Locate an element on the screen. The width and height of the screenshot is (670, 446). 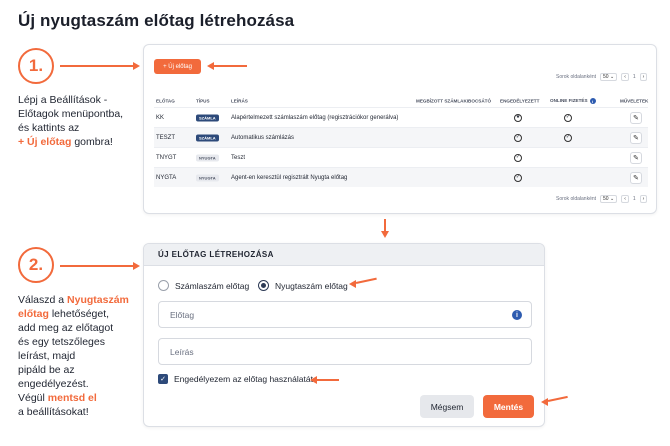
prefix-input: Előtag i is located at coordinates (345, 314).